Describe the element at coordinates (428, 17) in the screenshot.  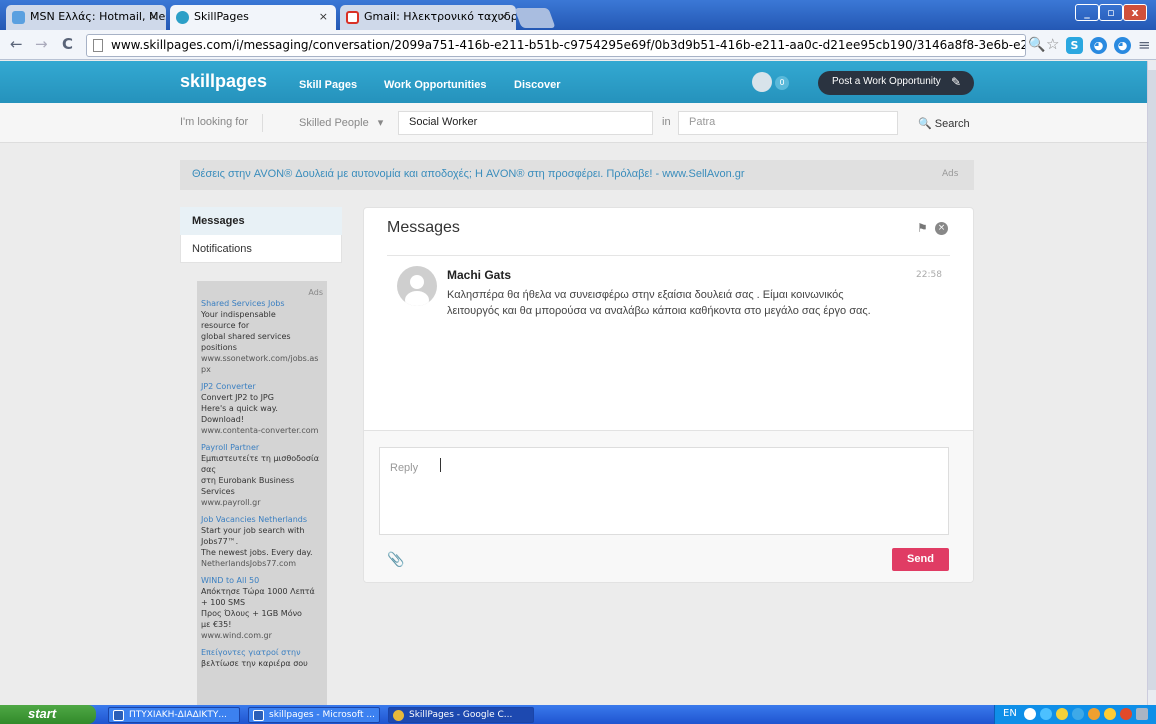
I see `tab-gmail: Gmail: Ηλεκτρονικό ταχυδρο ×` at that location.